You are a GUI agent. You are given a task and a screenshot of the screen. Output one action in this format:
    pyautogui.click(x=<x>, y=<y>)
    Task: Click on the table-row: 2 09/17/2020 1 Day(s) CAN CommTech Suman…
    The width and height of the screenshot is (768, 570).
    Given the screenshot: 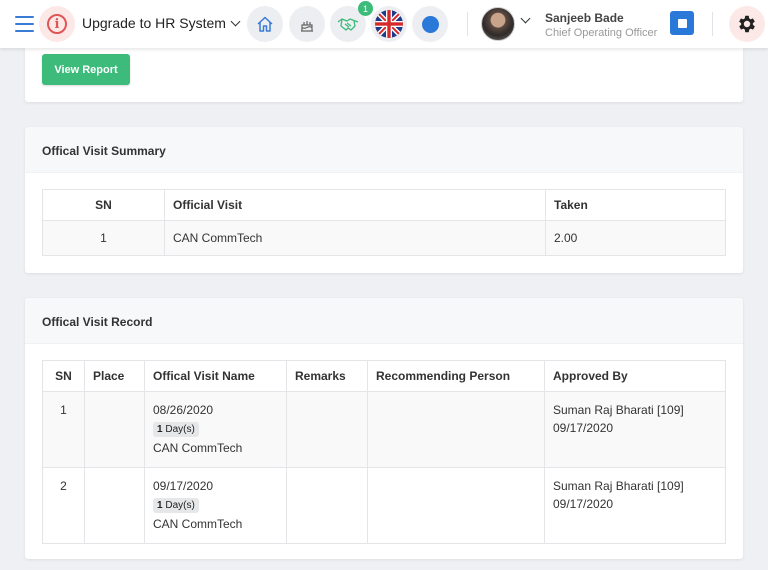 What is the action you would take?
    pyautogui.click(x=384, y=505)
    